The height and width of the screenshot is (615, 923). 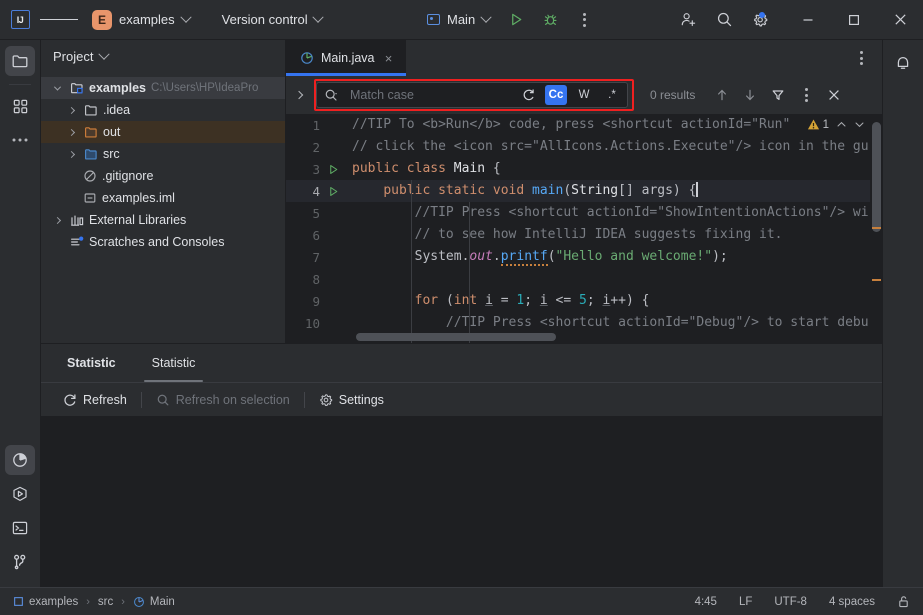 I want to click on hamburger-menu-icon, so click(x=59, y=20).